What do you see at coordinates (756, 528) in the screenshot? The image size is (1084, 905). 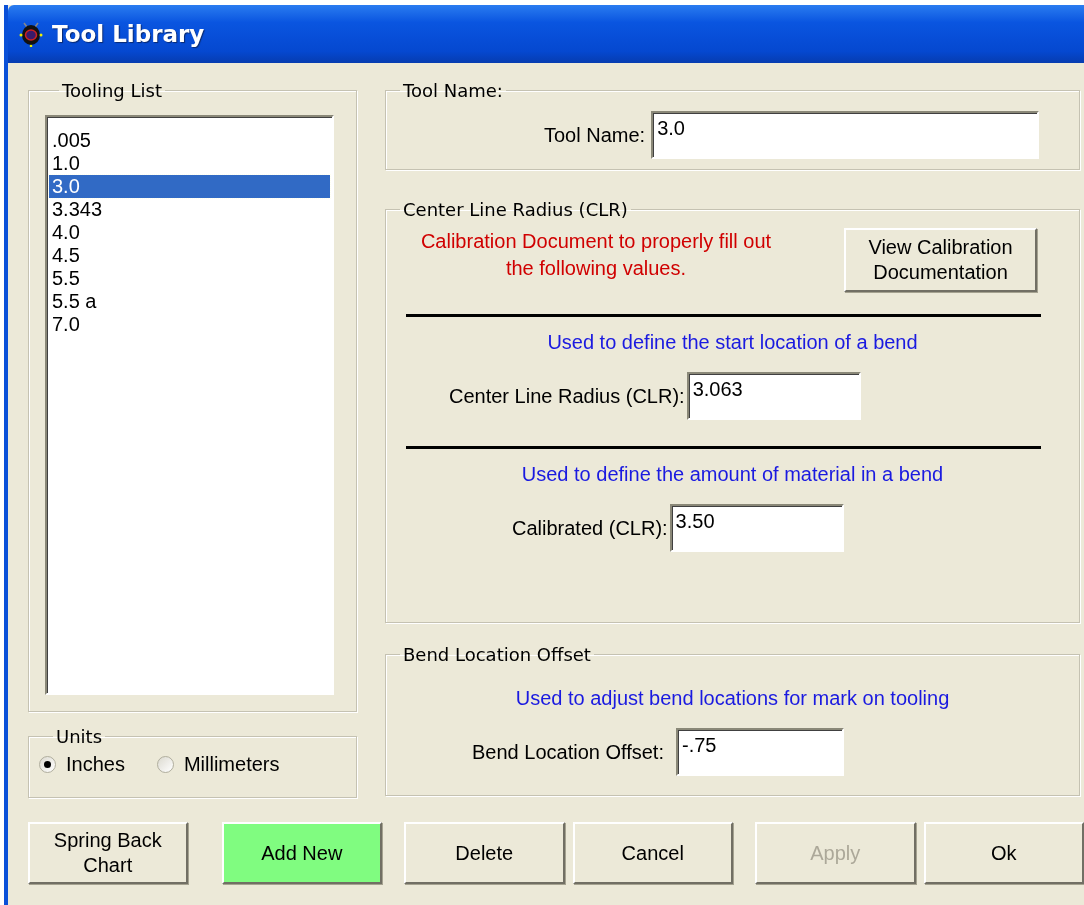 I see `value-field: 3.50` at bounding box center [756, 528].